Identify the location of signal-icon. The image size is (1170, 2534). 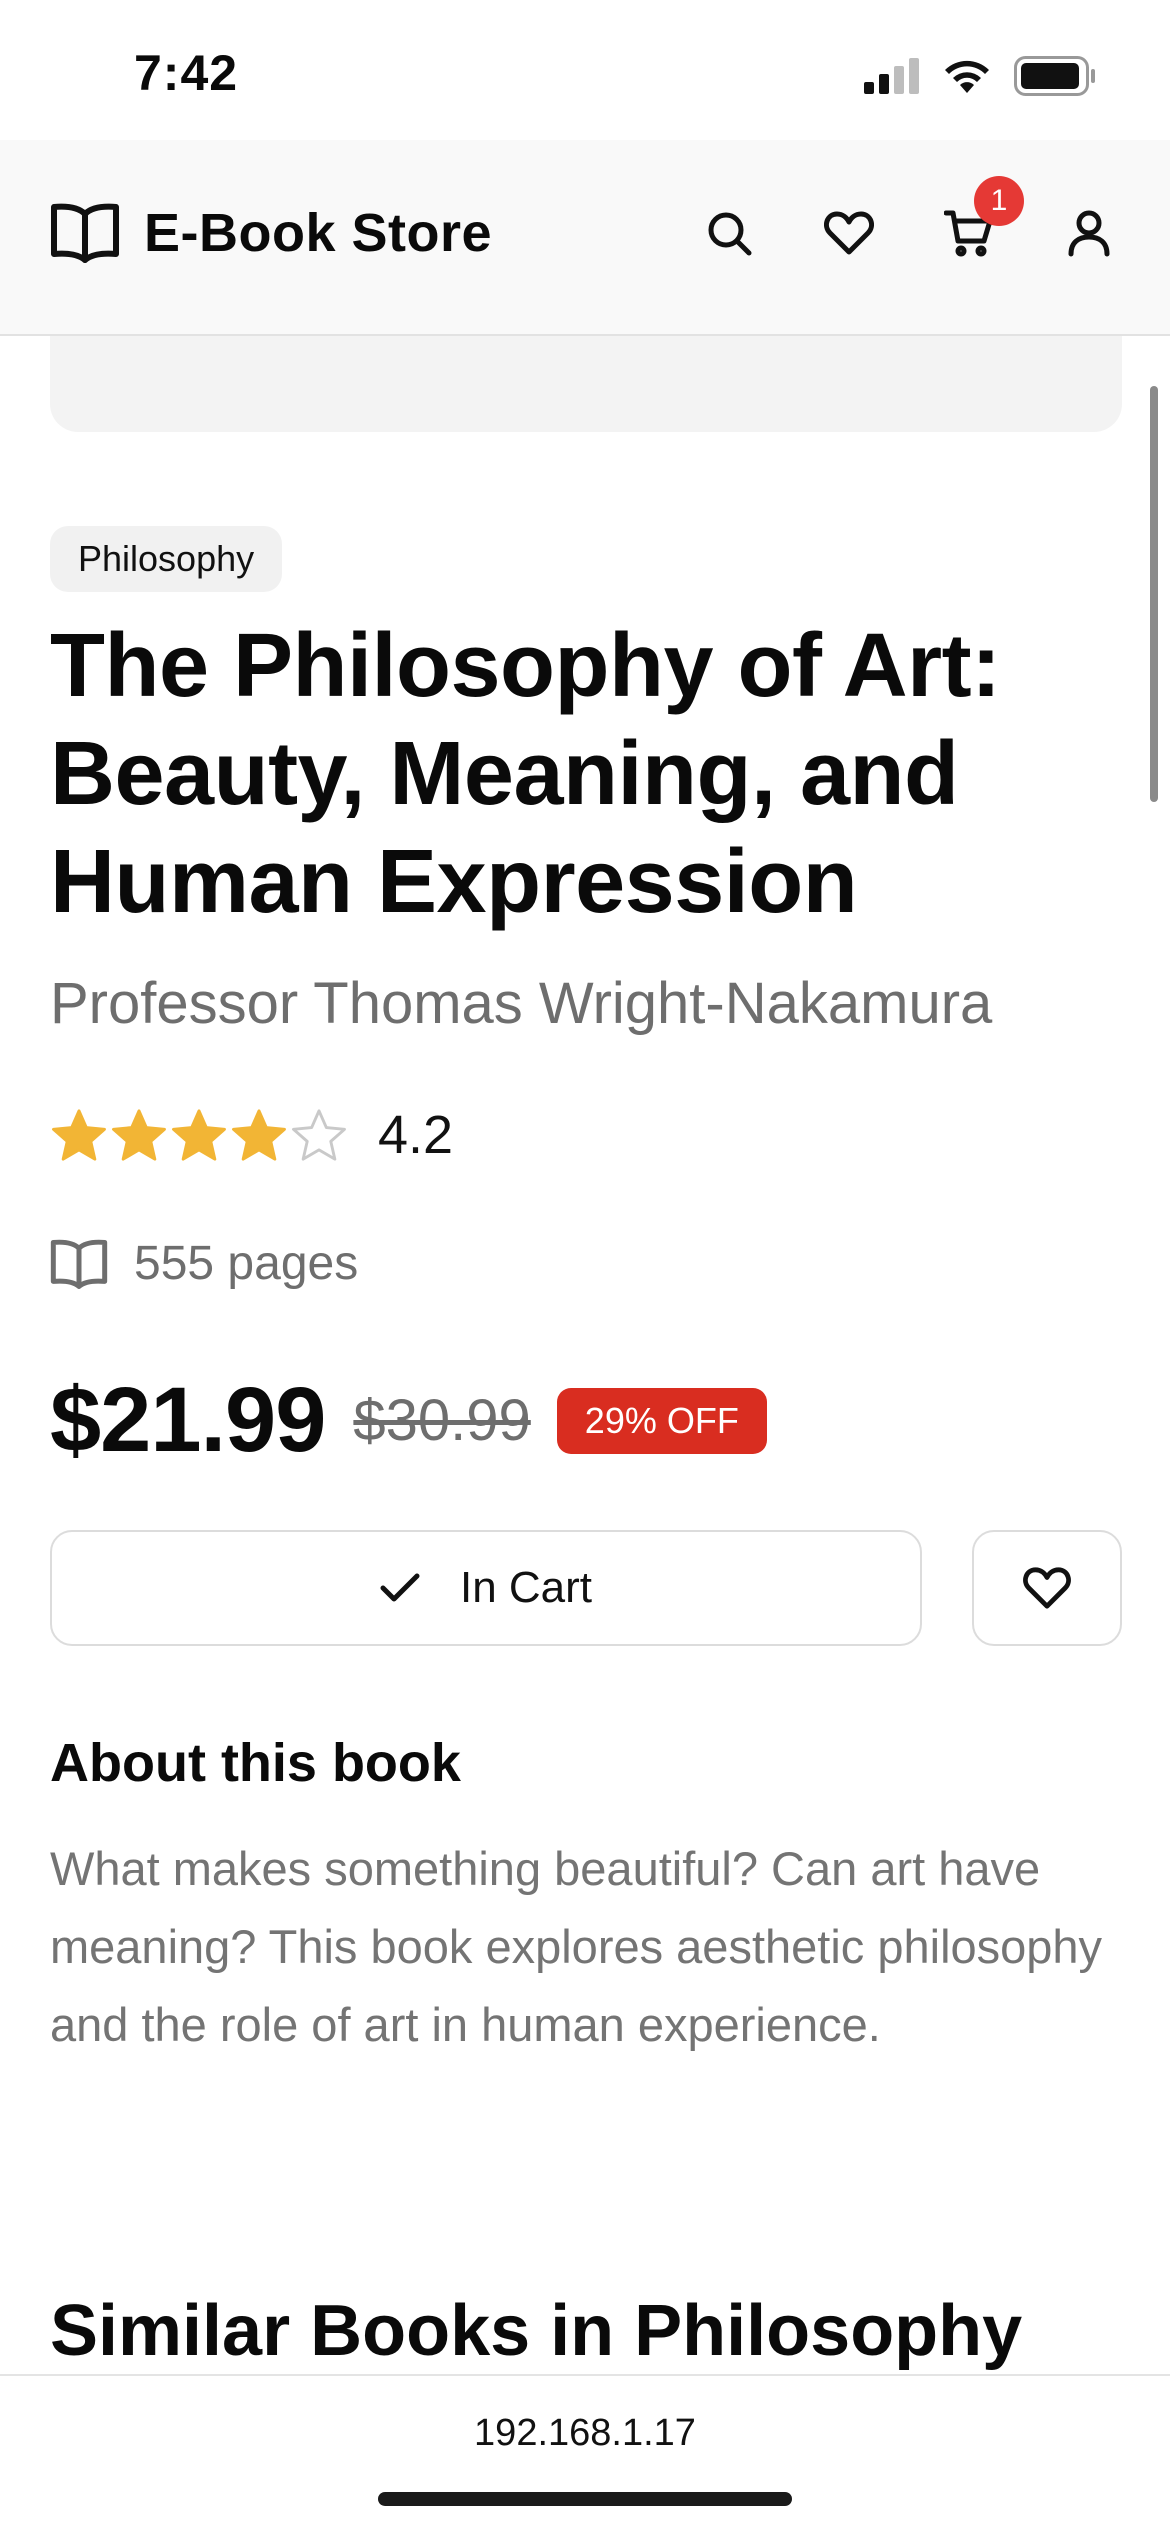
(891, 76).